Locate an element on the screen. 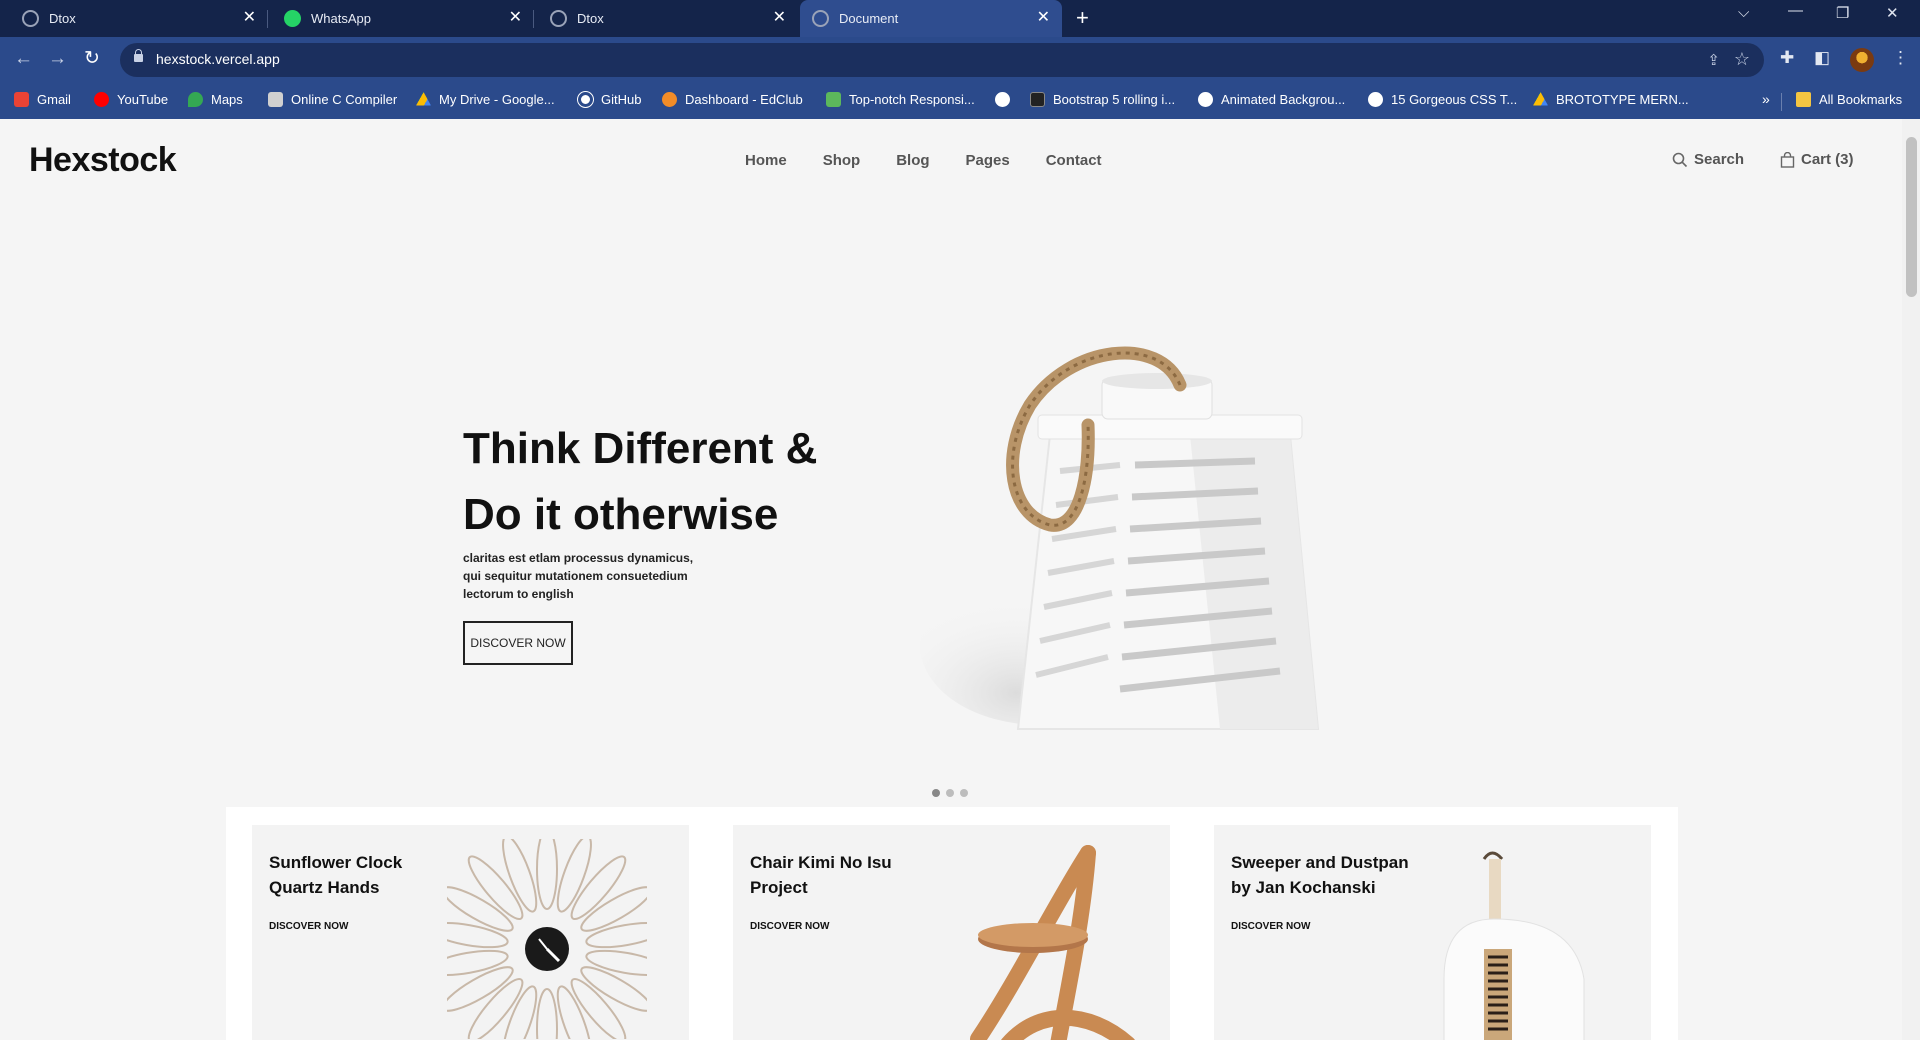  bookmark-youtube: YouTube is located at coordinates (131, 99).